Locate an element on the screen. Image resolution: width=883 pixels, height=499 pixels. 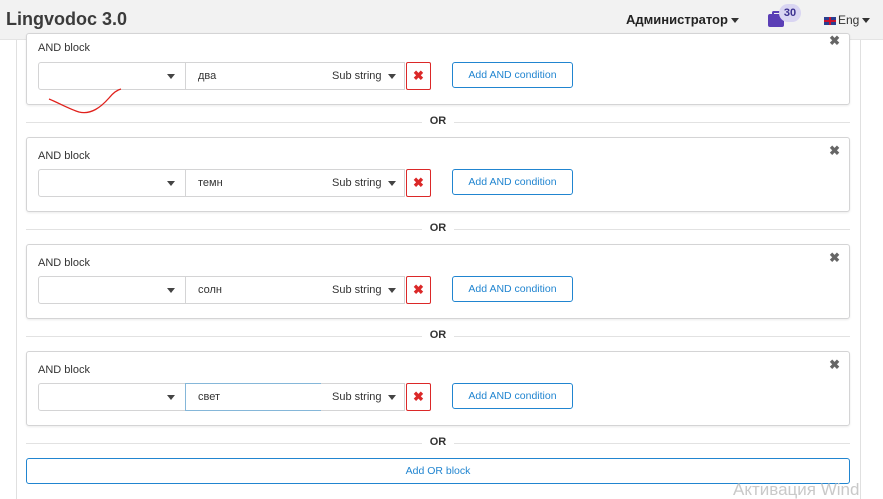
app-title: Lingvodoc 3.0 is located at coordinates (66, 19).